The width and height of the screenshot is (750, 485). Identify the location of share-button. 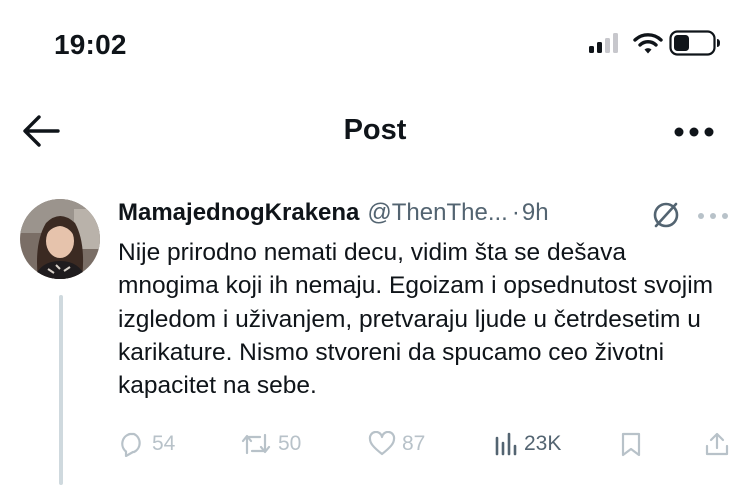
(717, 444).